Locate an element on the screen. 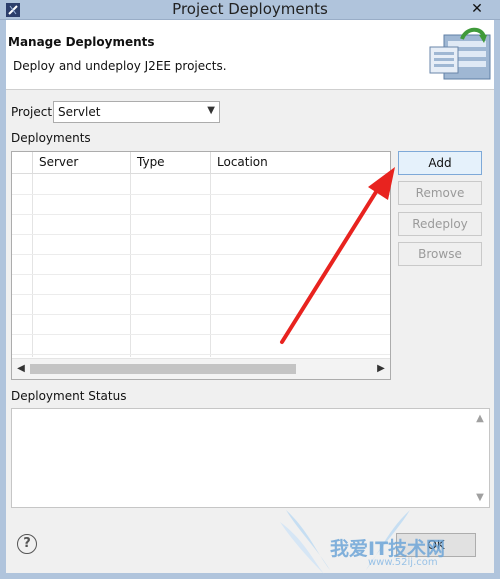 This screenshot has width=500, height=579. window-title: Project Deployments is located at coordinates (250, 9).